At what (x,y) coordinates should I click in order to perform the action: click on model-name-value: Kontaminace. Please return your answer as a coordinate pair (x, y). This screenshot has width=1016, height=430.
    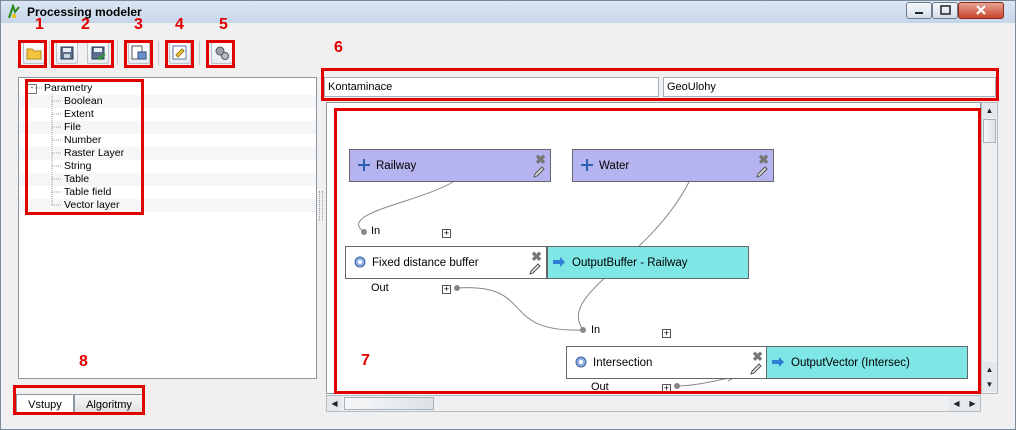
    Looking at the image, I should click on (360, 87).